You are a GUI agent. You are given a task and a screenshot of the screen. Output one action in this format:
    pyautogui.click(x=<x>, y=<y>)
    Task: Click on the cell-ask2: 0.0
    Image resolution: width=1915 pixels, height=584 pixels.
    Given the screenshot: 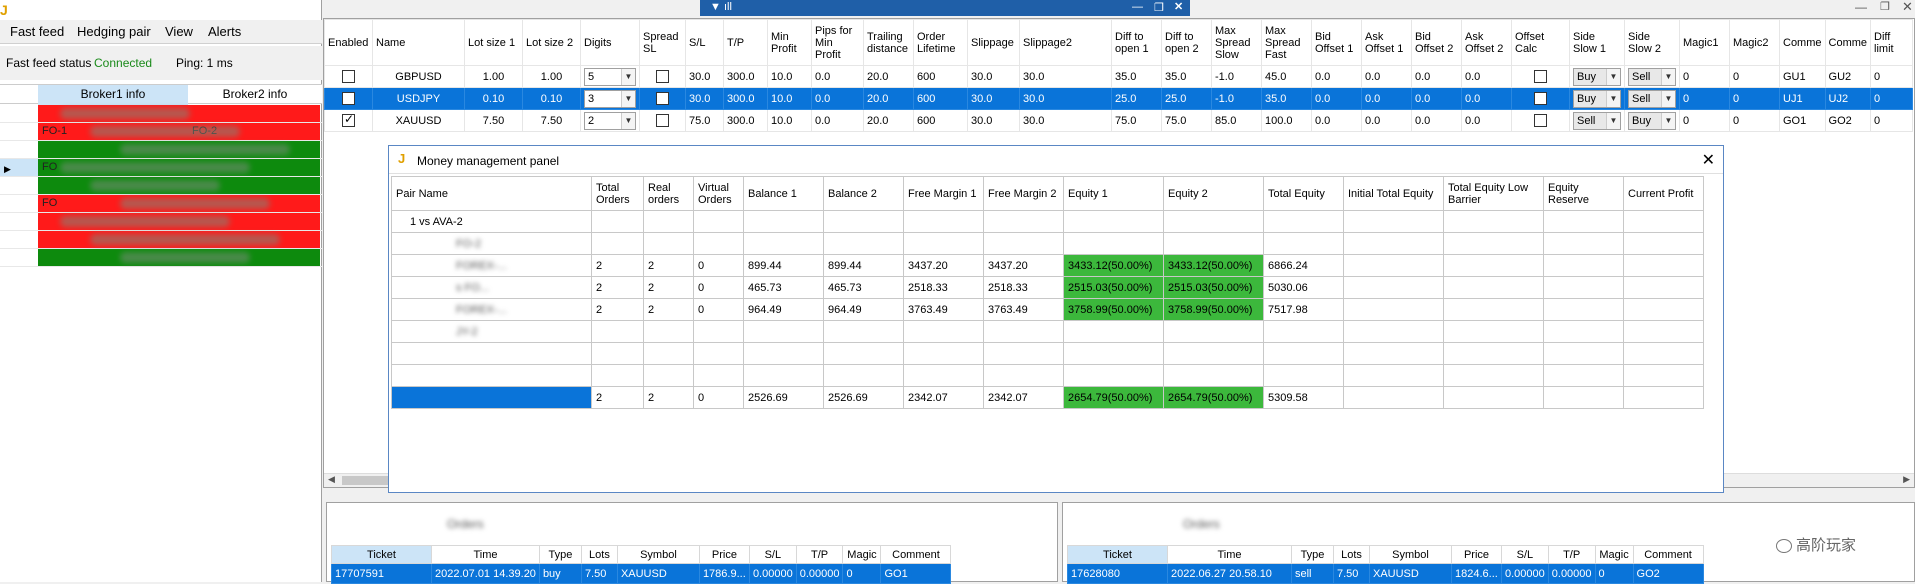 What is the action you would take?
    pyautogui.click(x=1486, y=98)
    